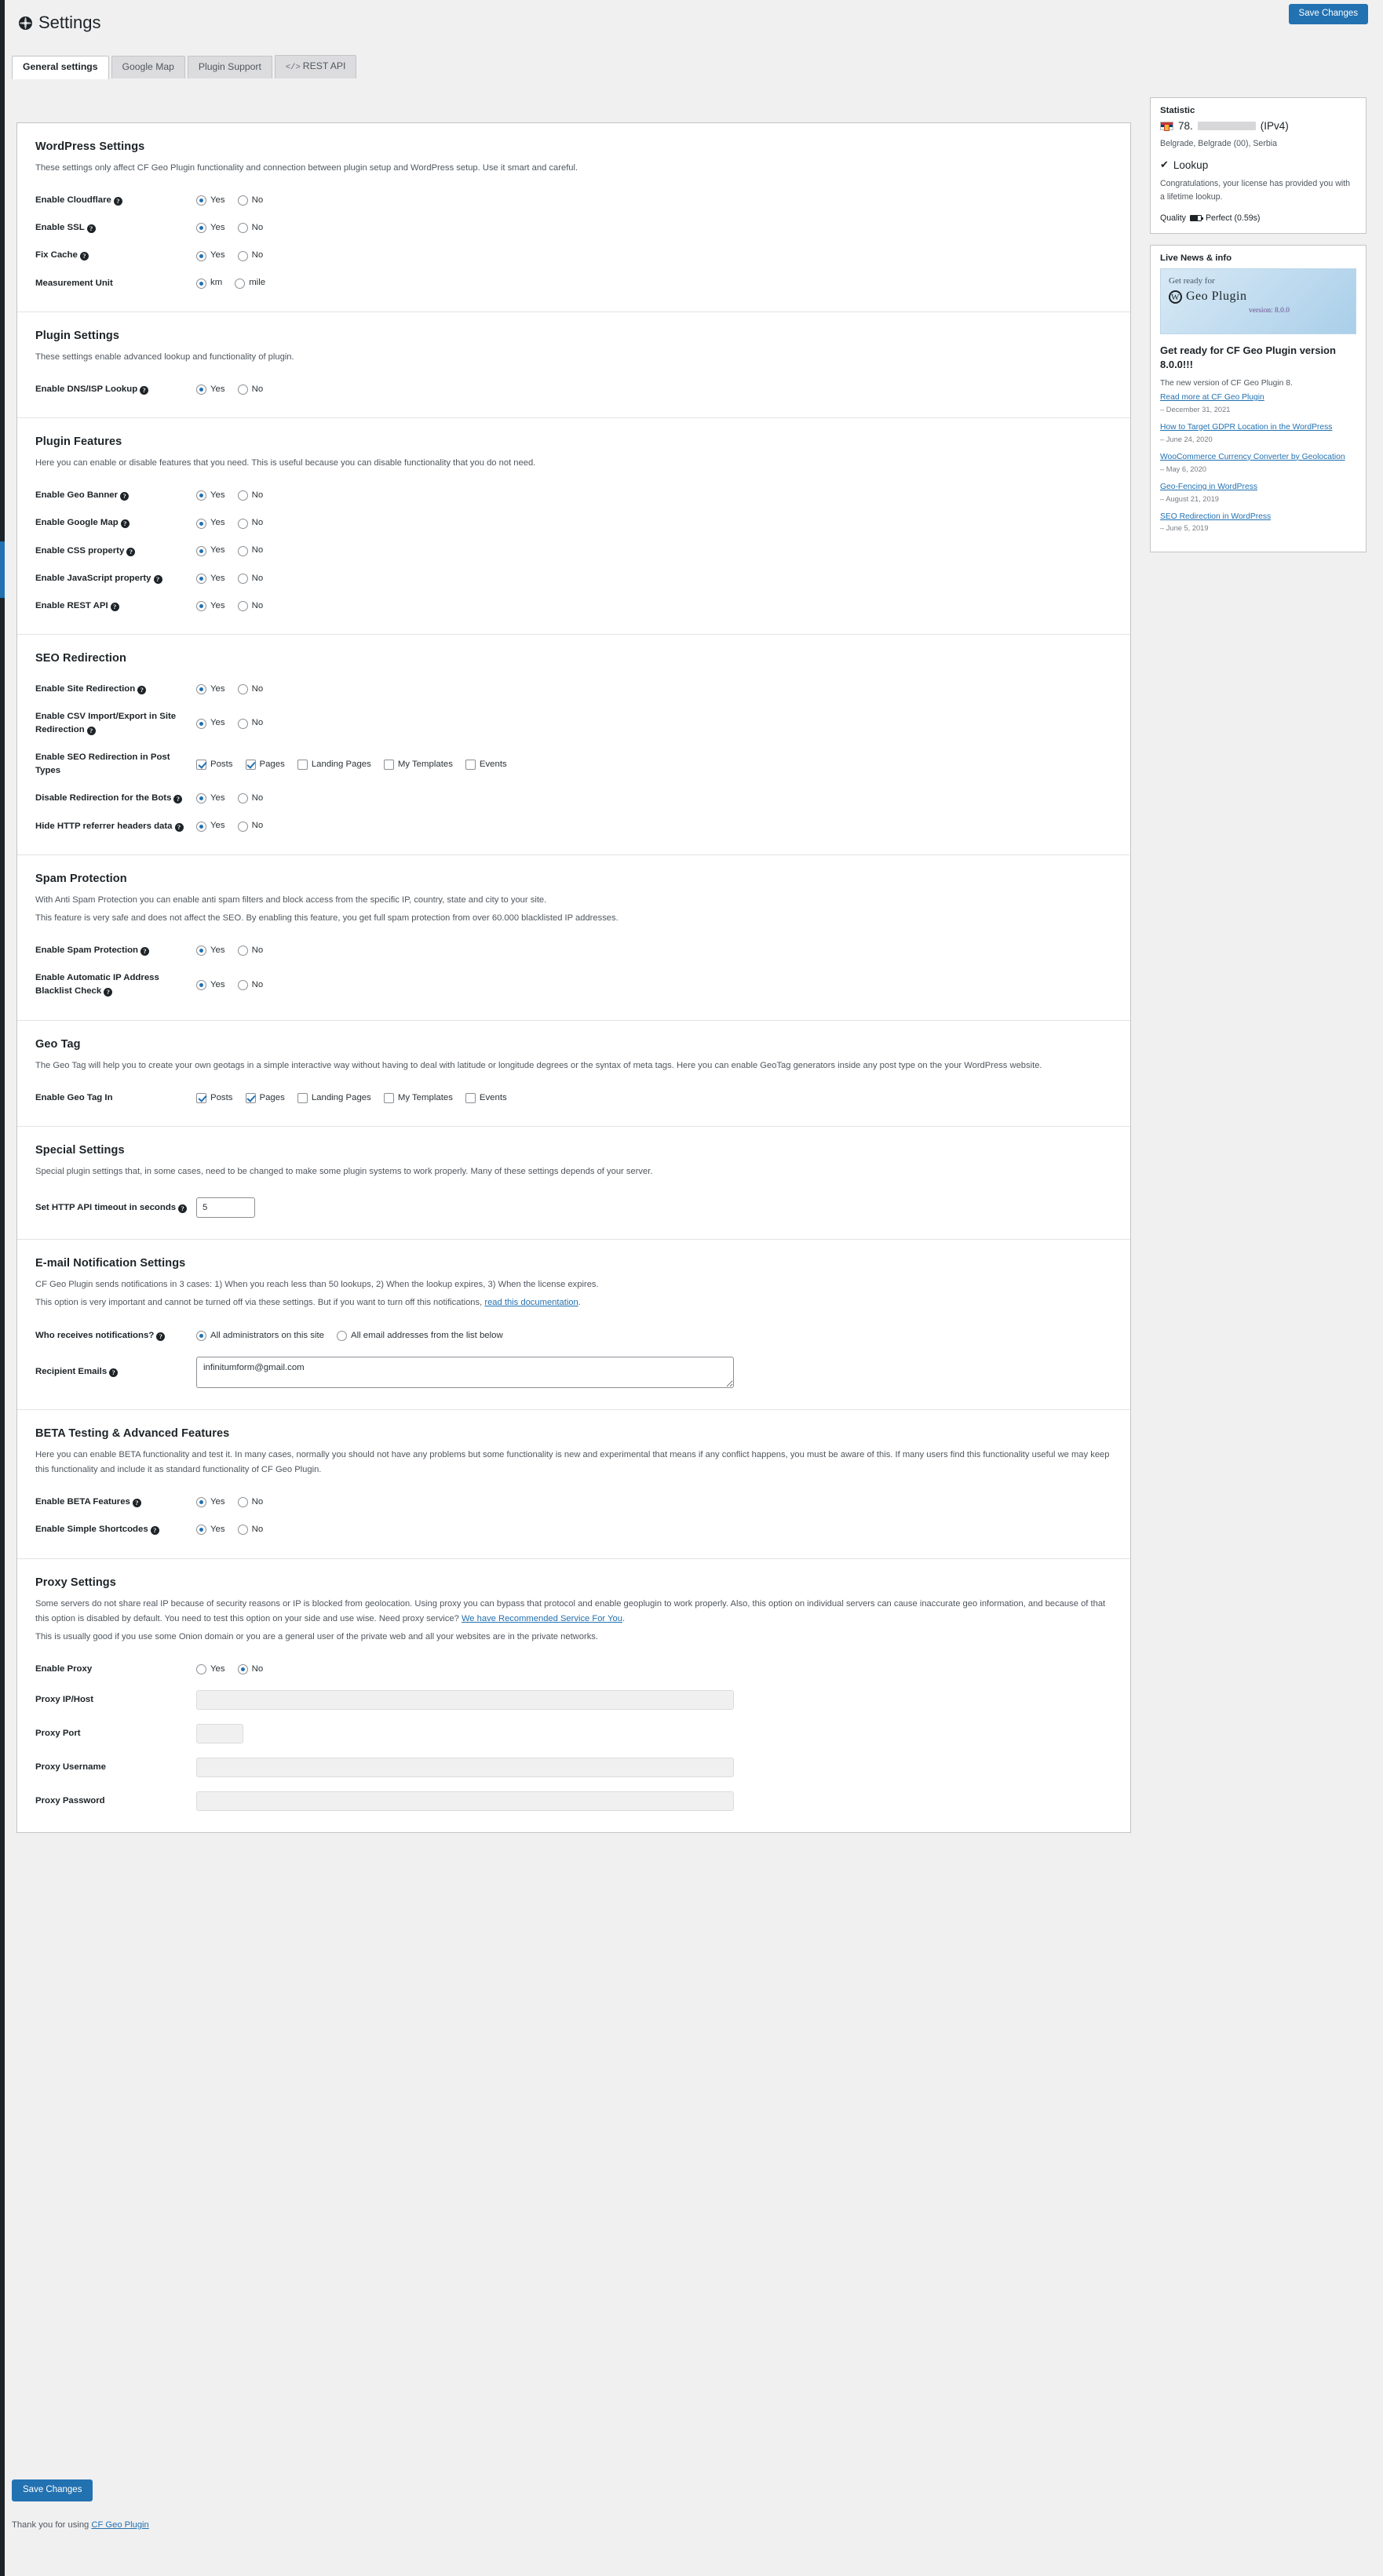 Image resolution: width=1383 pixels, height=2576 pixels. What do you see at coordinates (1258, 301) in the screenshot?
I see `promo-banner: Get ready for W Geo Plugin version: 8.0.0` at bounding box center [1258, 301].